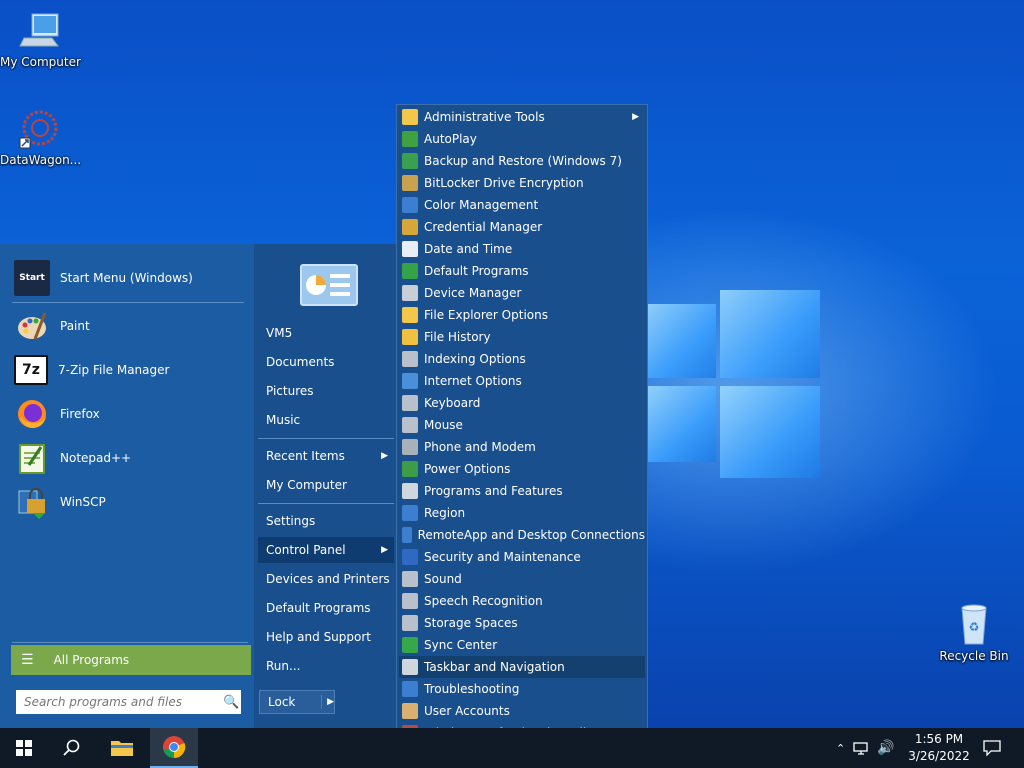 Image resolution: width=1024 pixels, height=768 pixels. I want to click on file-explorer-taskbar-button, so click(122, 748).